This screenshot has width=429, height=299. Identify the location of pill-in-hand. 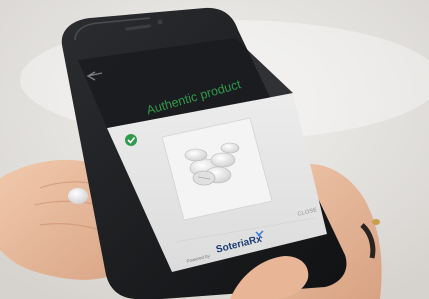
(78, 196).